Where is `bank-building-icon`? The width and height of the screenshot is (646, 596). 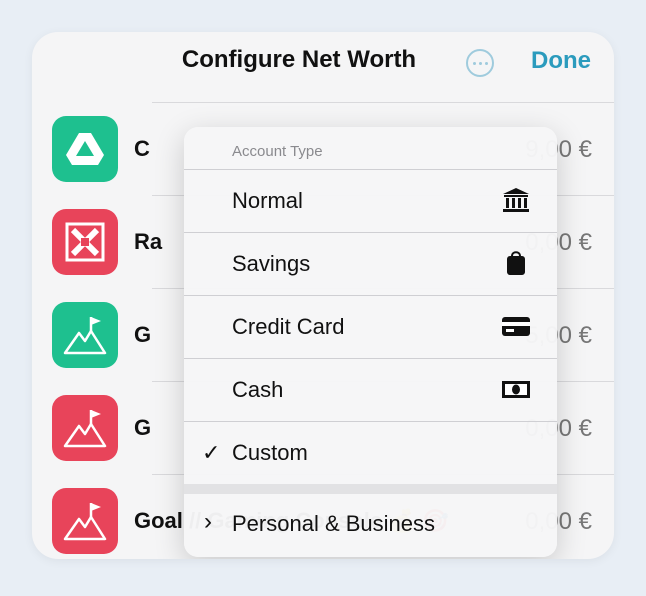 bank-building-icon is located at coordinates (516, 200).